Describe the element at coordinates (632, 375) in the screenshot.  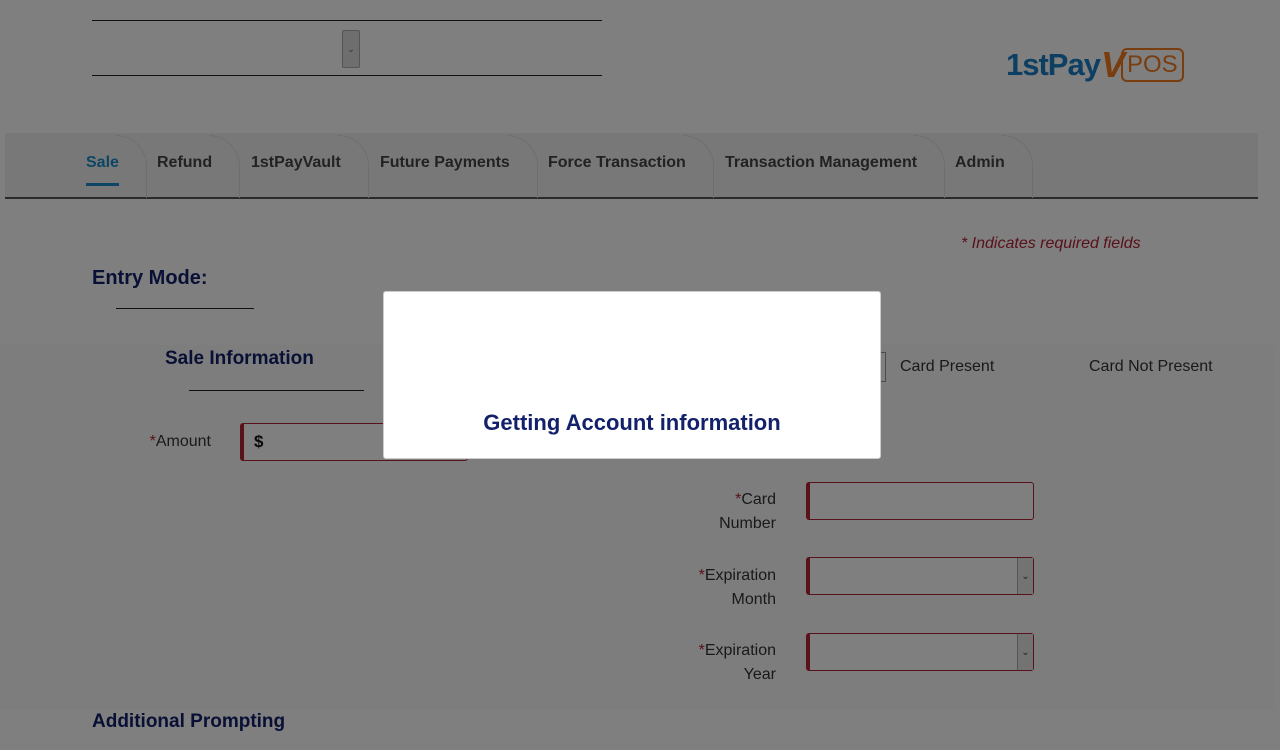
I see `loading-modal: Getting Account information` at that location.